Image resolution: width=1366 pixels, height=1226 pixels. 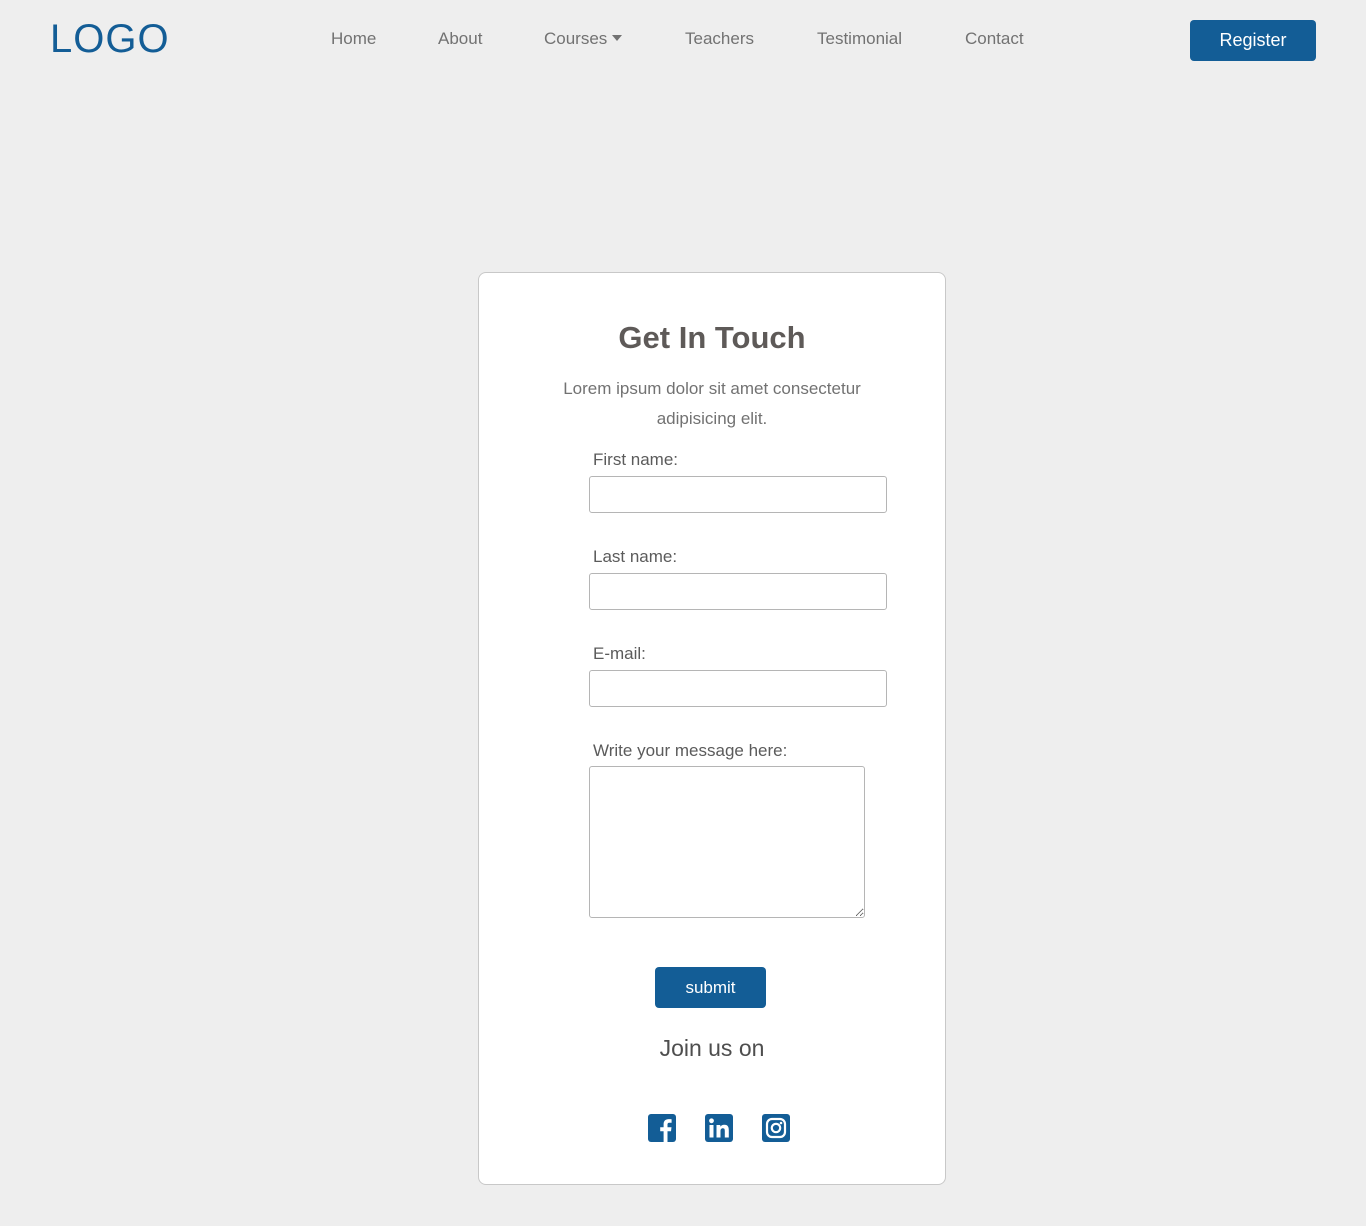 I want to click on nav-link-about: About, so click(x=460, y=39).